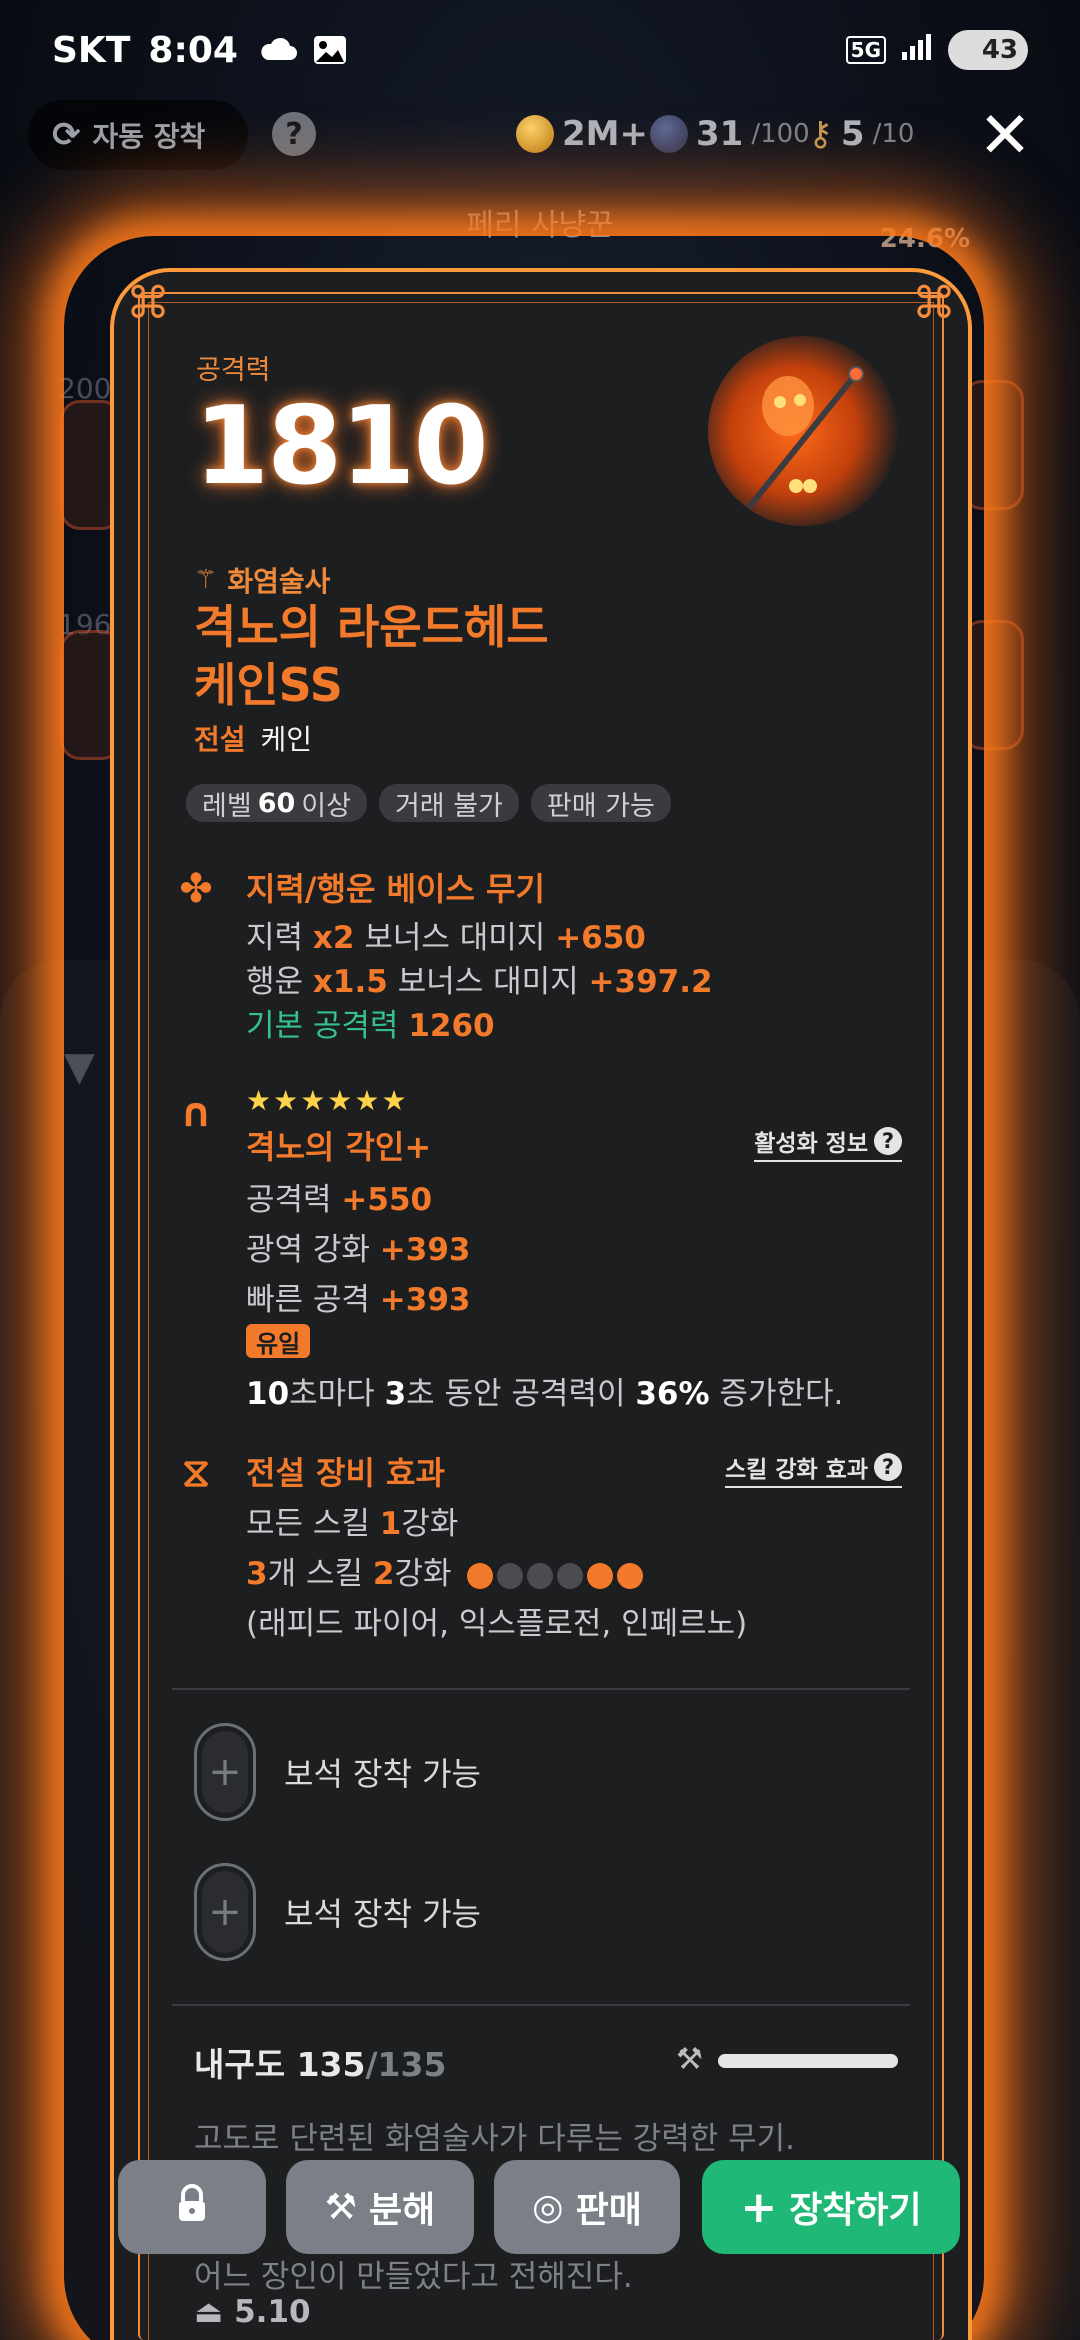  What do you see at coordinates (149, 136) in the screenshot?
I see `auto-equip-label: 자동 장착` at bounding box center [149, 136].